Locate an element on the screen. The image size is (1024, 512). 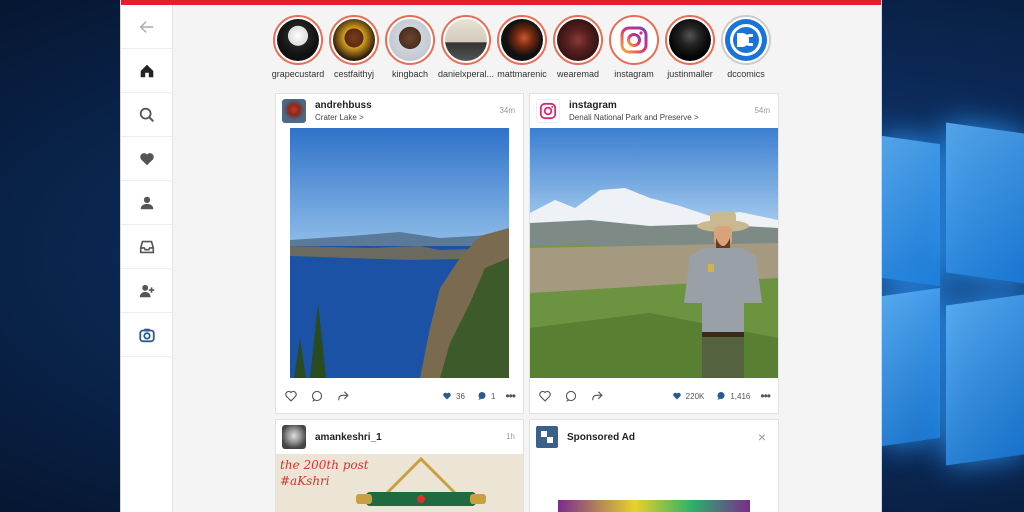
nav-camera is located at coordinates (146, 335).